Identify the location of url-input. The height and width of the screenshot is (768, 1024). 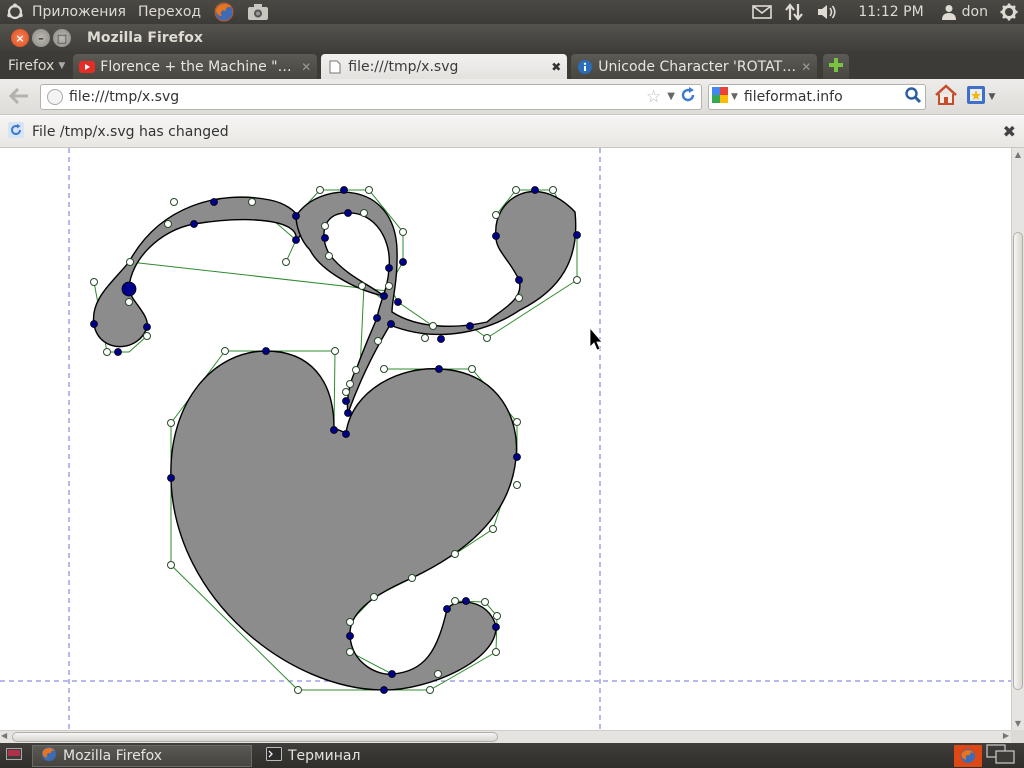
(357, 96).